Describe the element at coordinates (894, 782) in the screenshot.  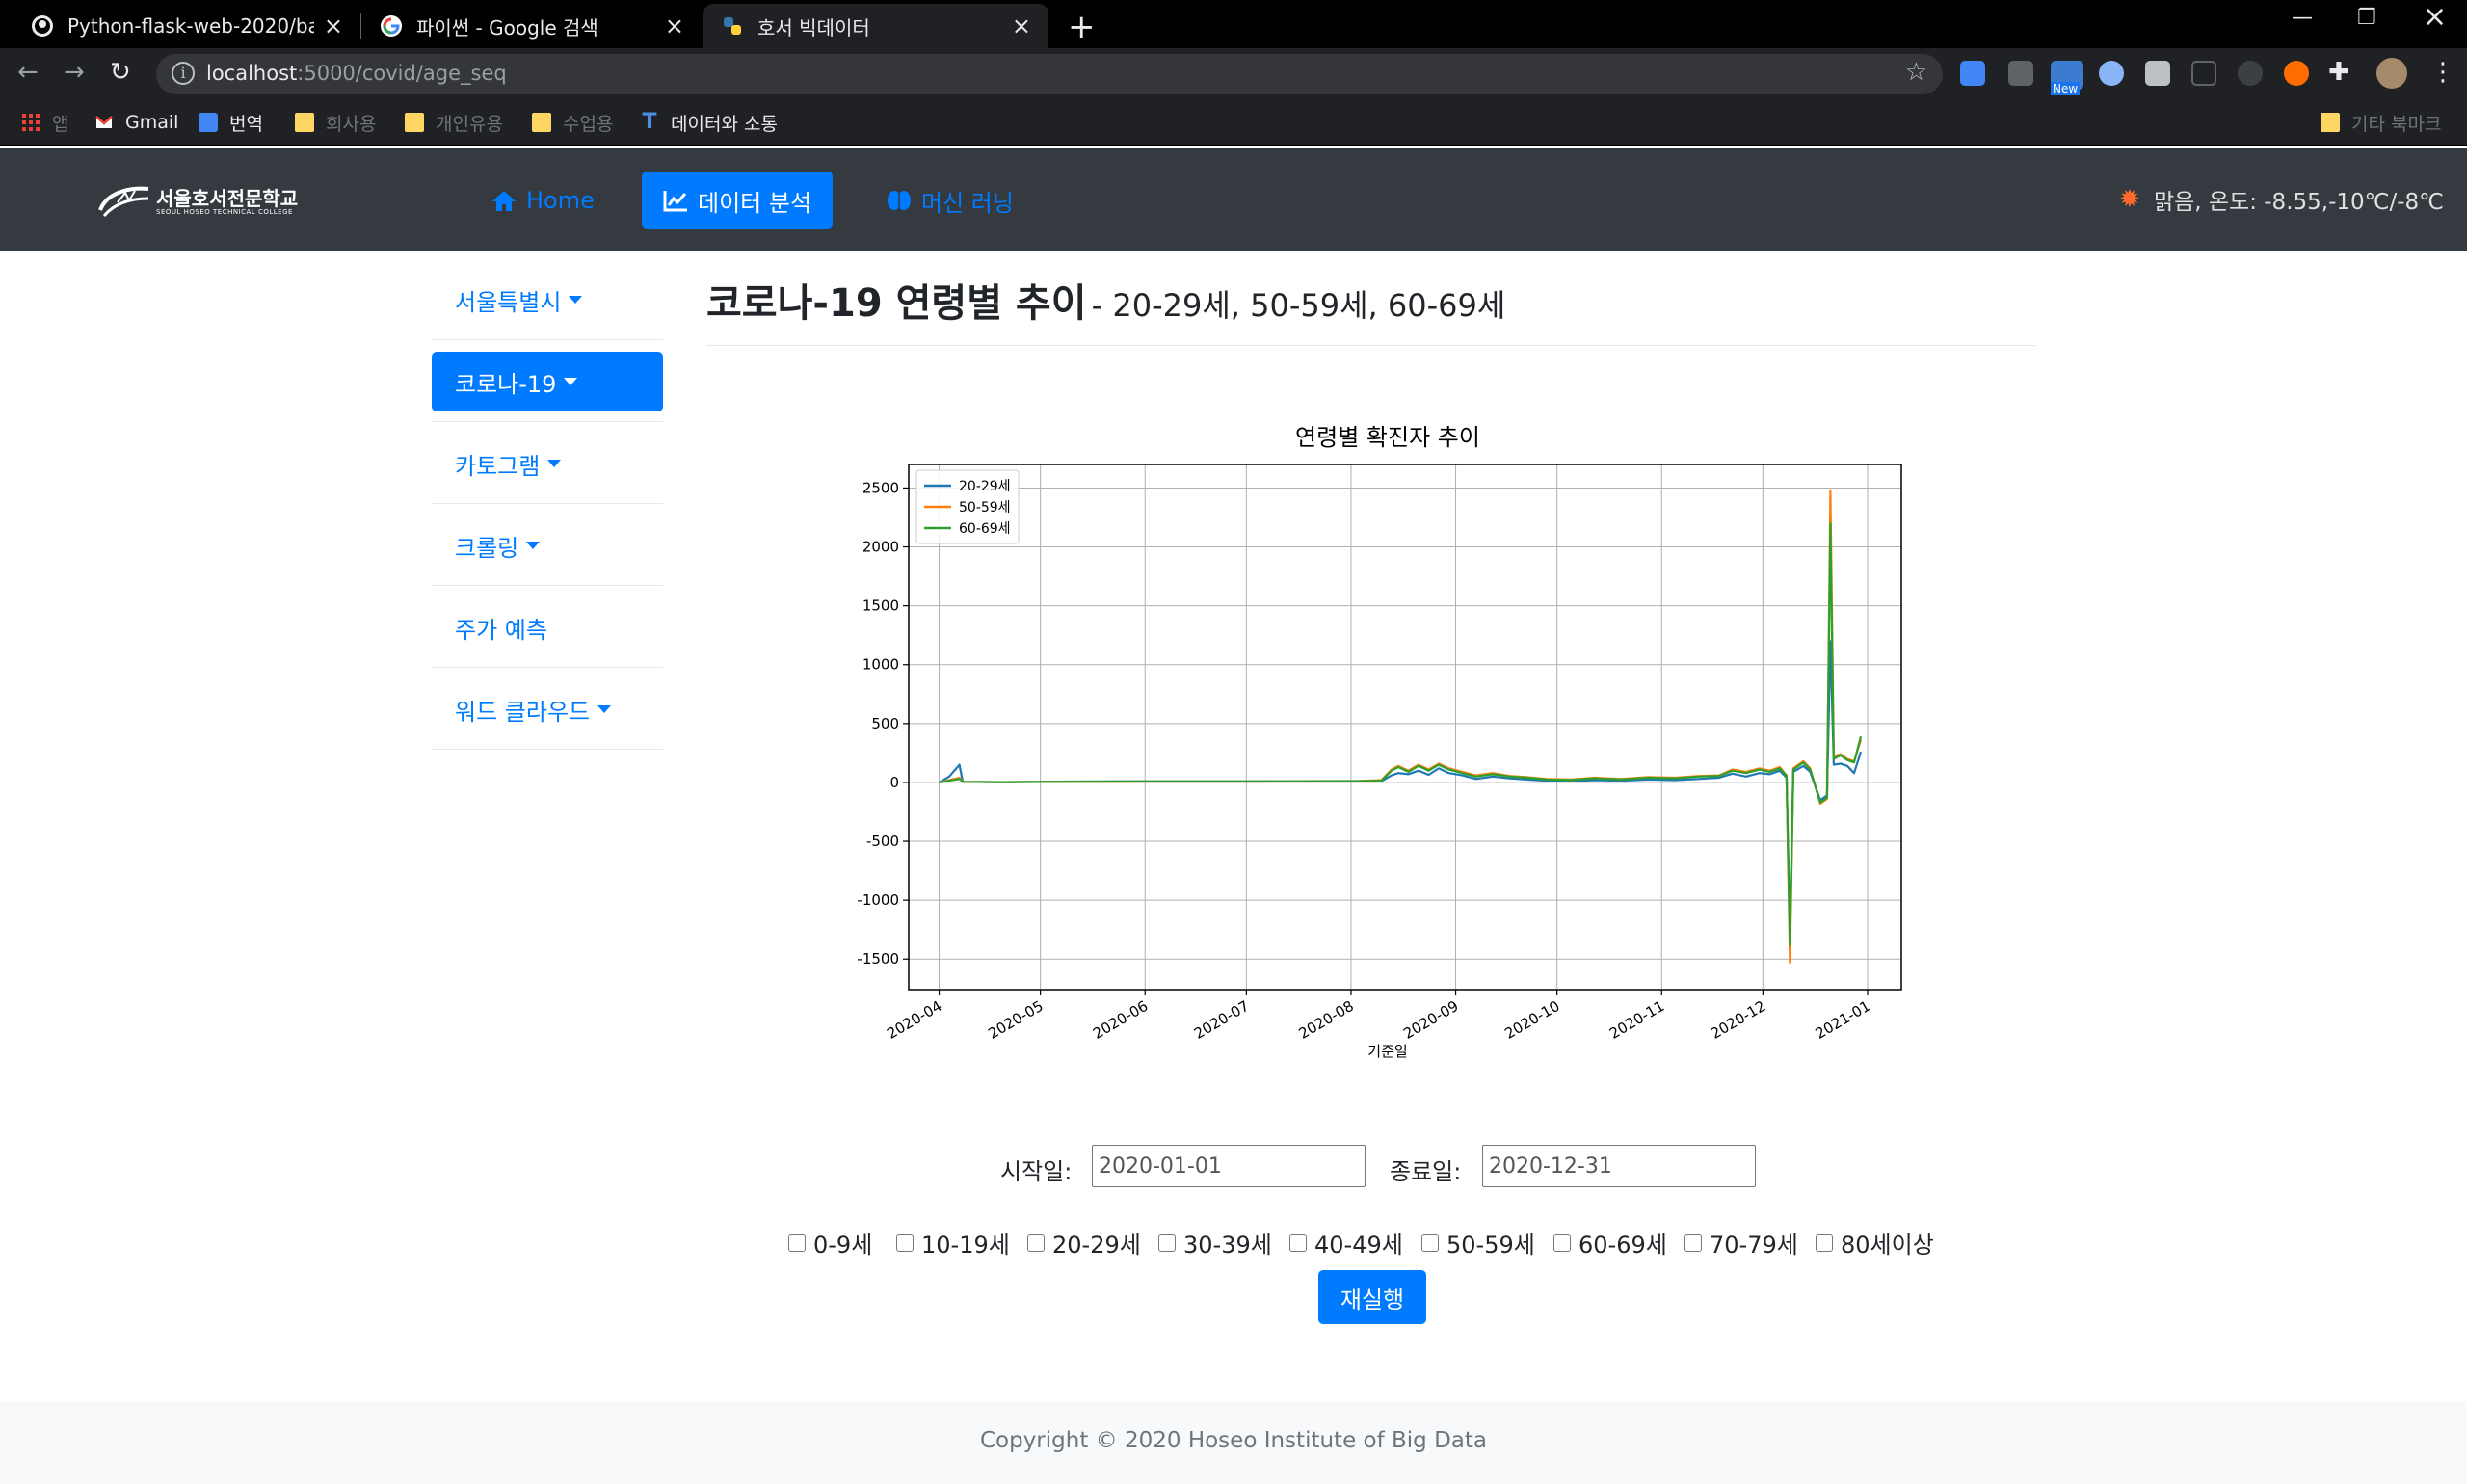
I see `y-tick-label: 0` at that location.